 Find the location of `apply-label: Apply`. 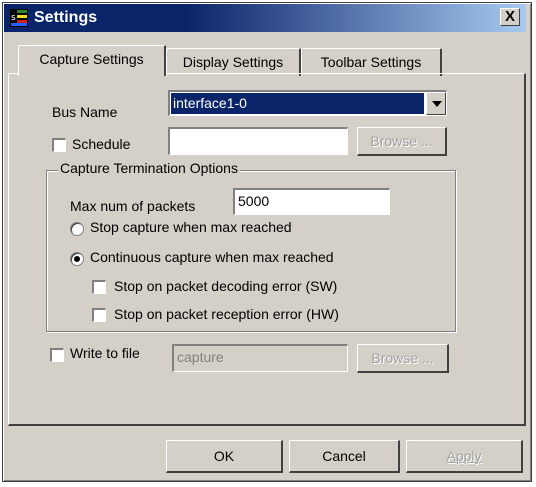

apply-label: Apply is located at coordinates (464, 456).